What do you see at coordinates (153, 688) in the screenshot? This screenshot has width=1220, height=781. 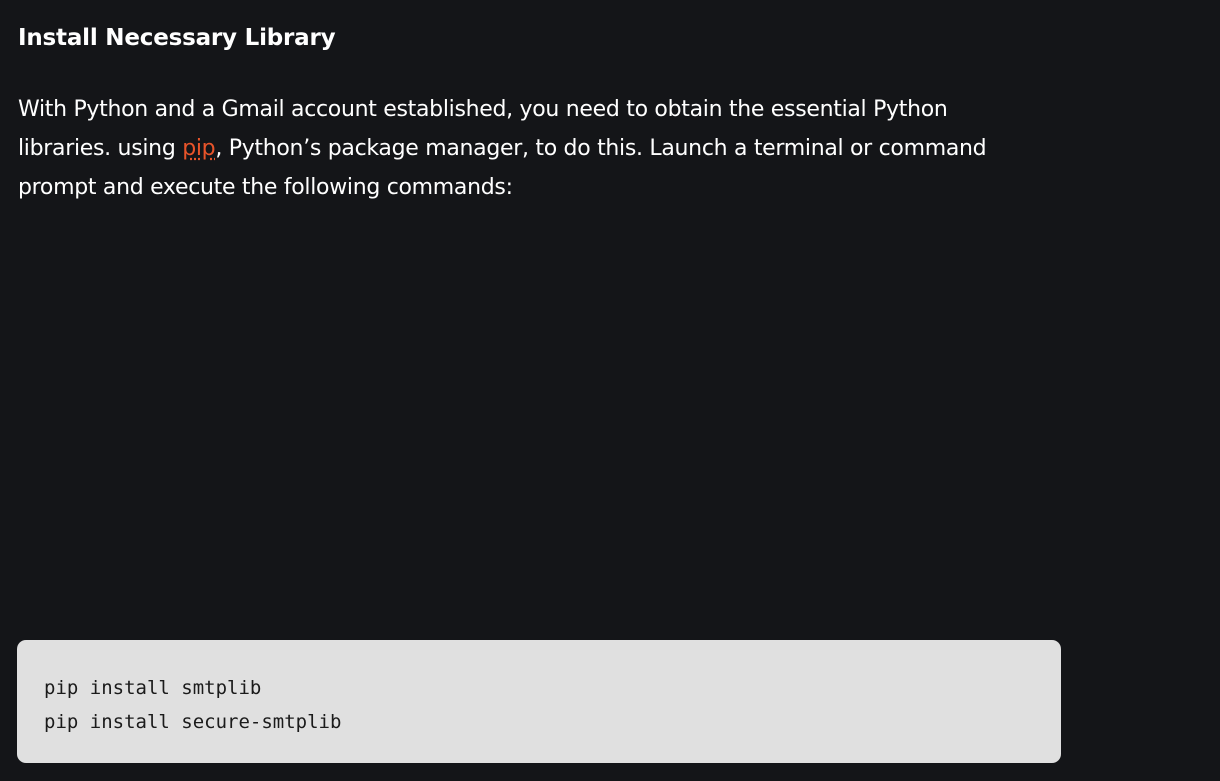 I see `code-line: pip install smtplib` at bounding box center [153, 688].